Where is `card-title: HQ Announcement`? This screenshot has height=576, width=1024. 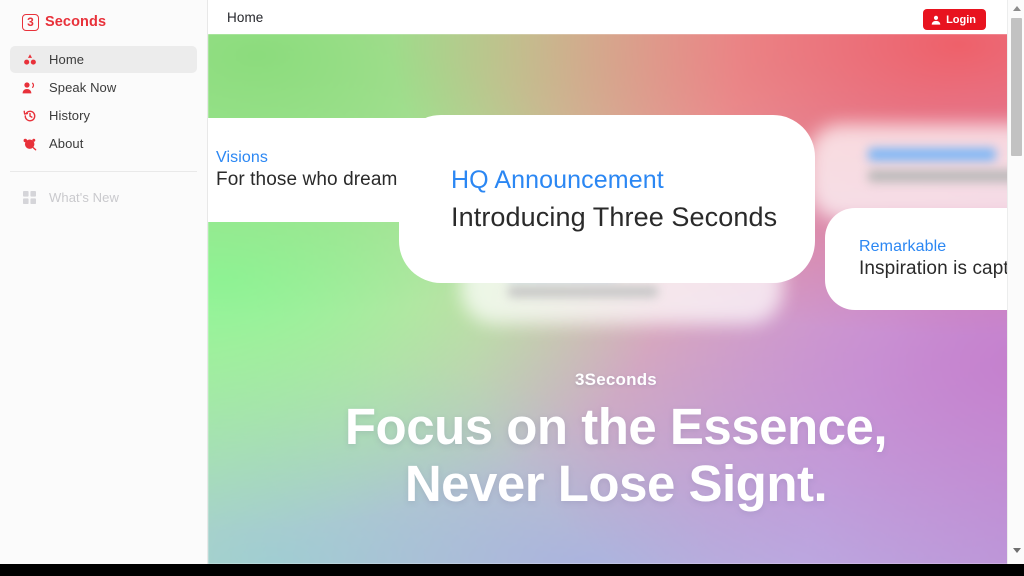
card-title: HQ Announcement is located at coordinates (557, 179).